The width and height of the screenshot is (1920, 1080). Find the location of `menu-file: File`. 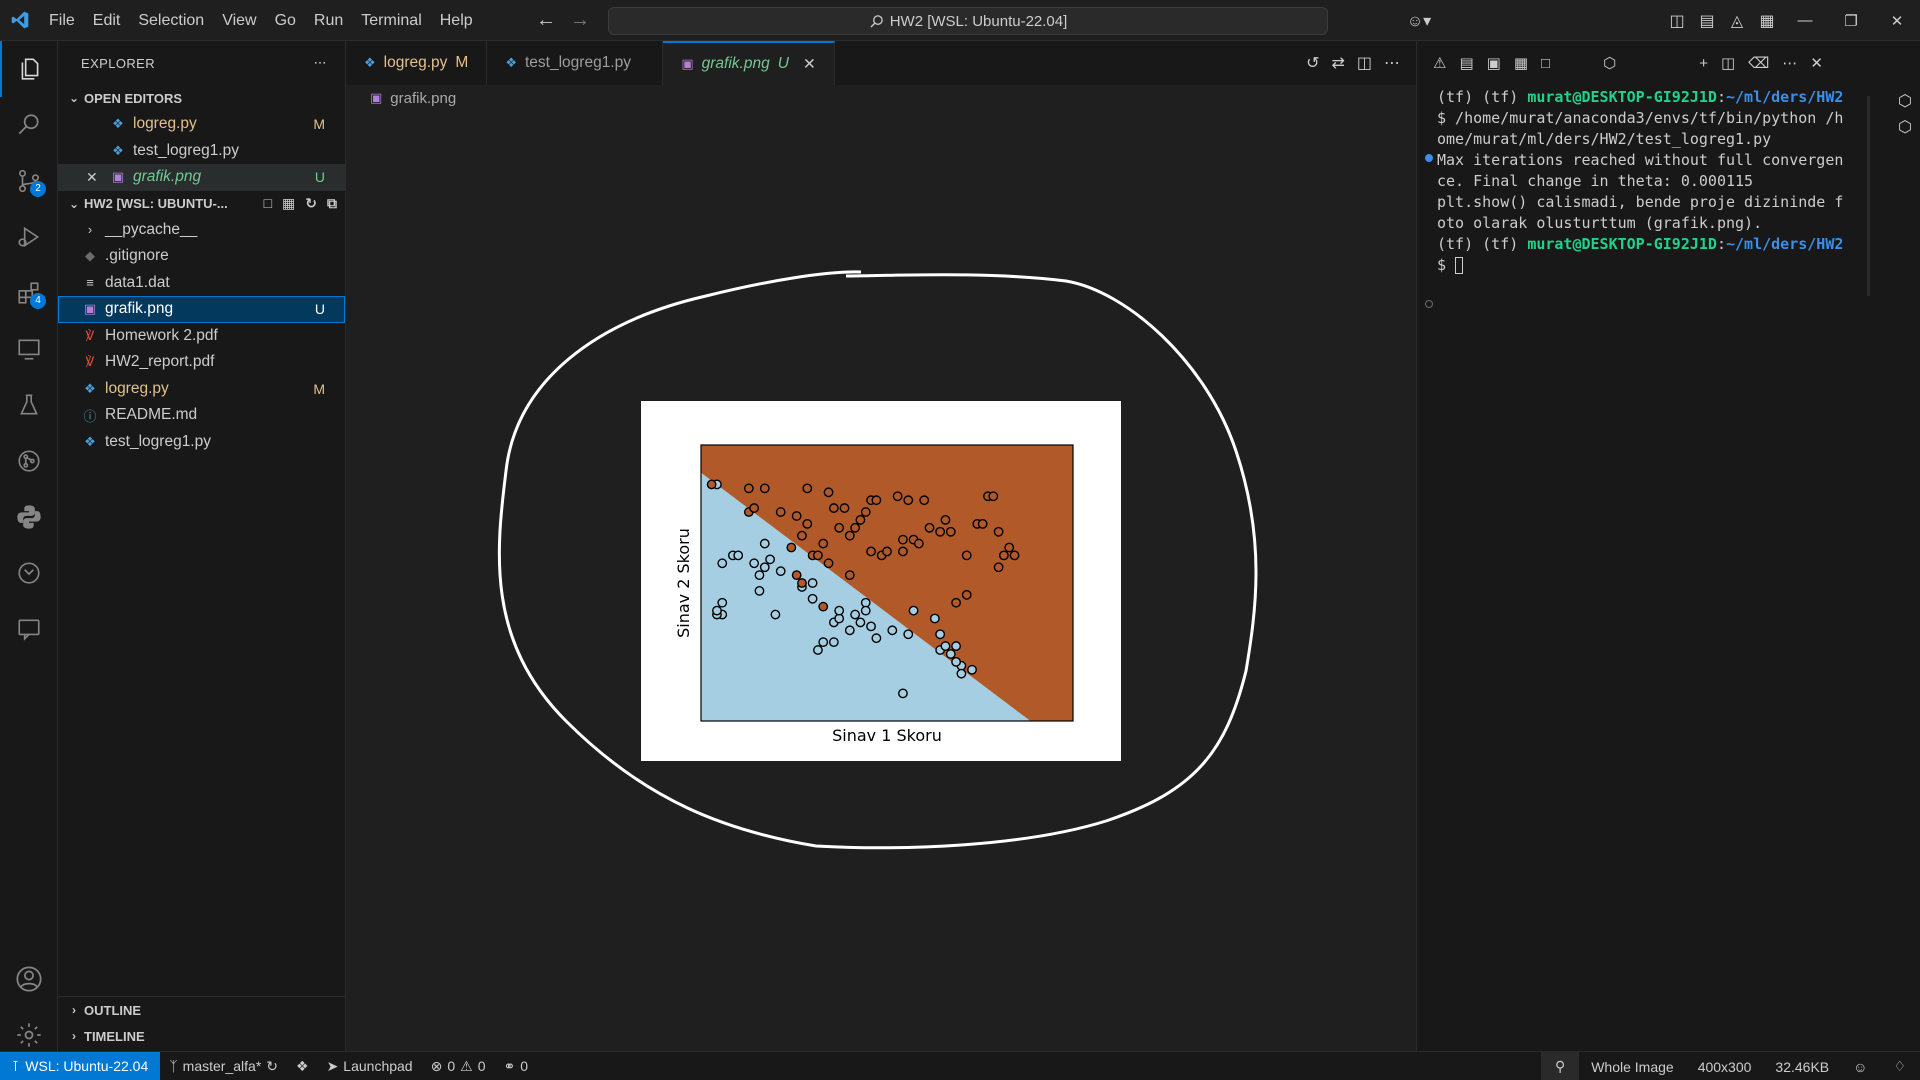

menu-file: File is located at coordinates (62, 20).